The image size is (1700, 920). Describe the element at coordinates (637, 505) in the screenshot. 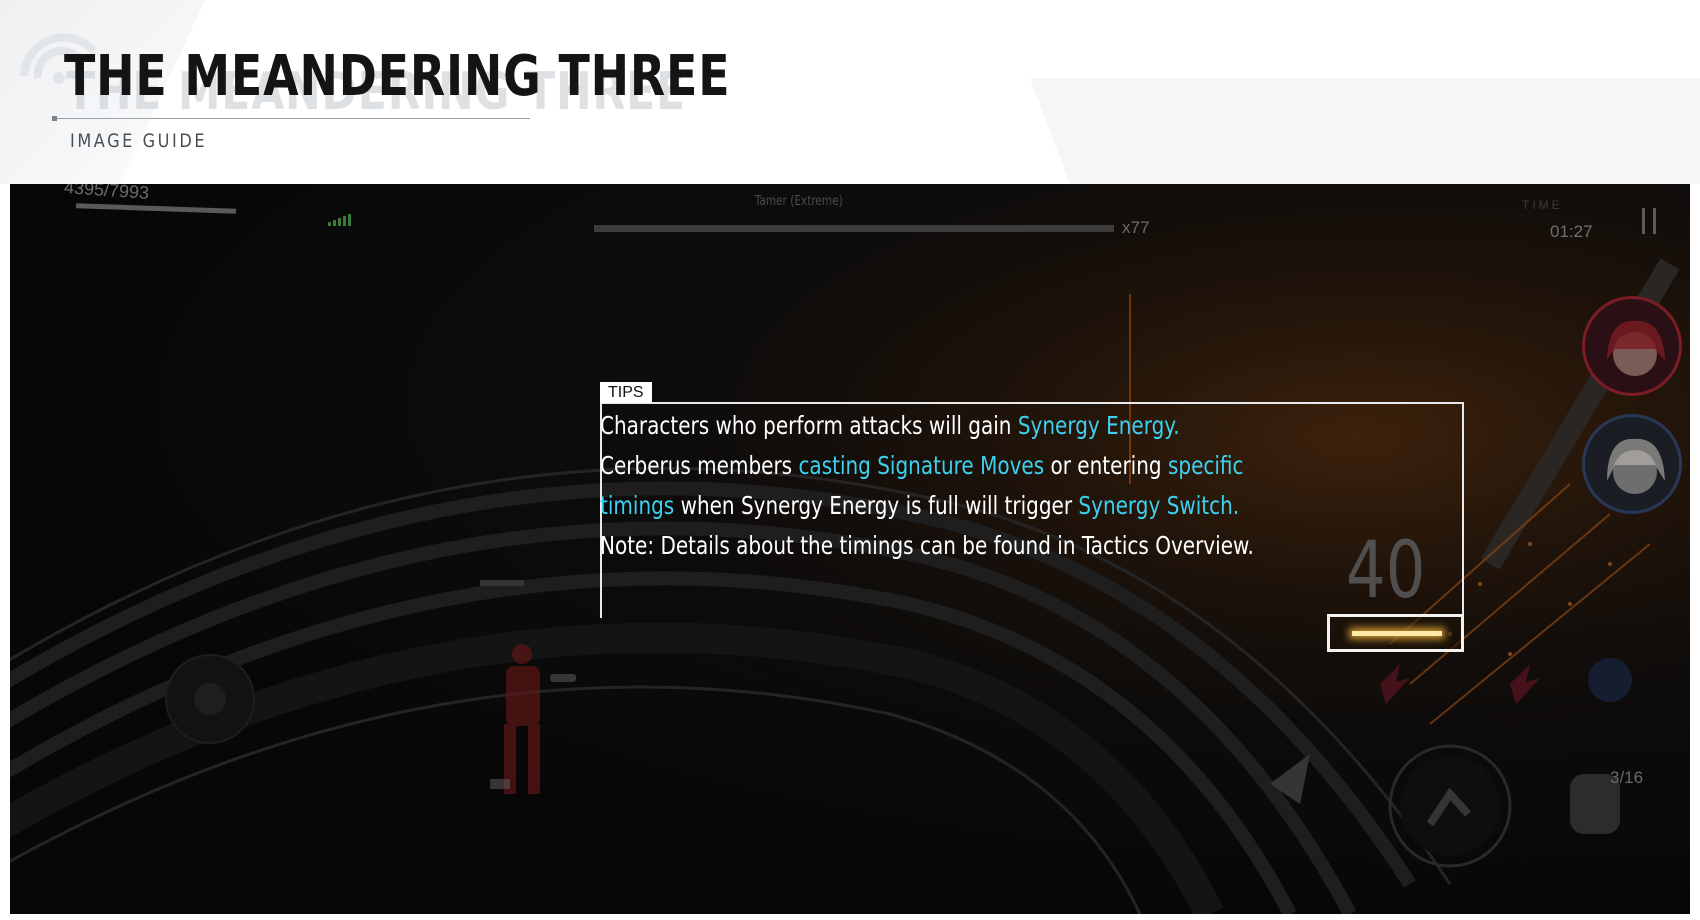

I see `highlight-timings: timings` at that location.